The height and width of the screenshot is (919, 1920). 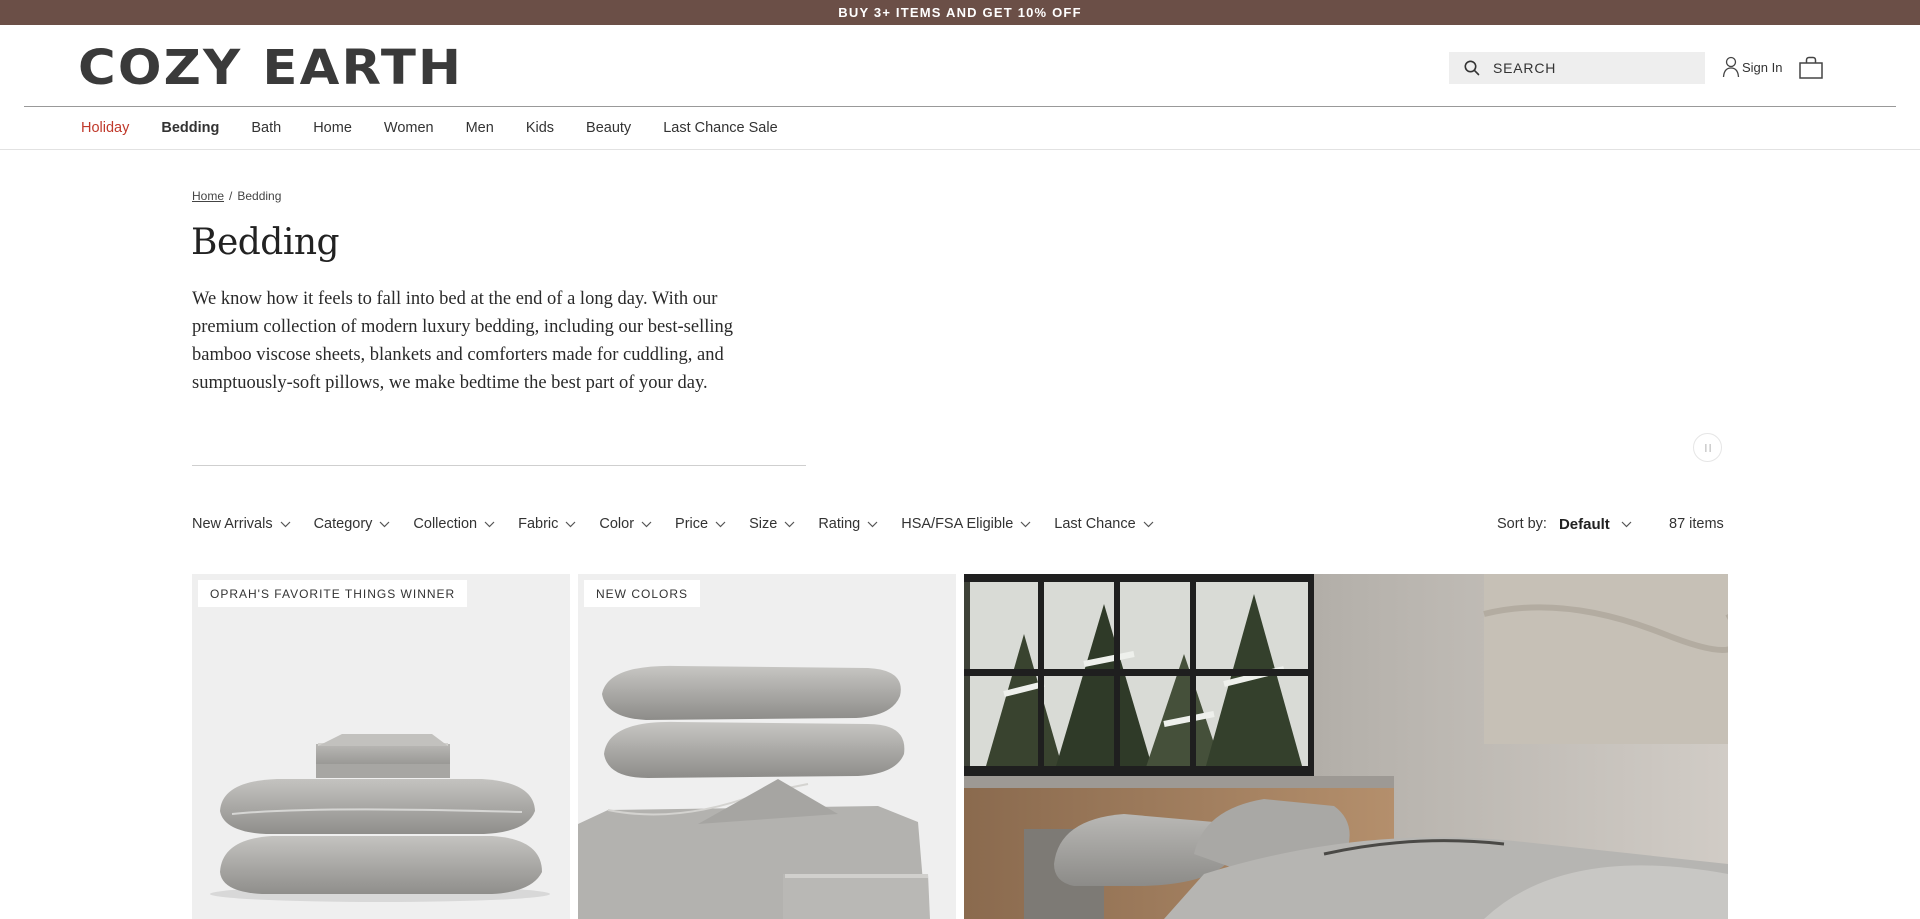 I want to click on folded-sheet-set-image, so click(x=380, y=818).